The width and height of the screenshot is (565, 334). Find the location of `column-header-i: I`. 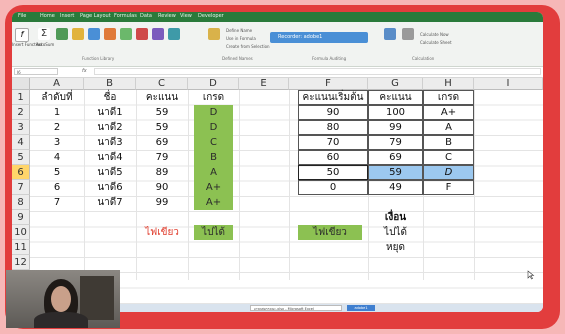

column-header-i: I is located at coordinates (508, 84).